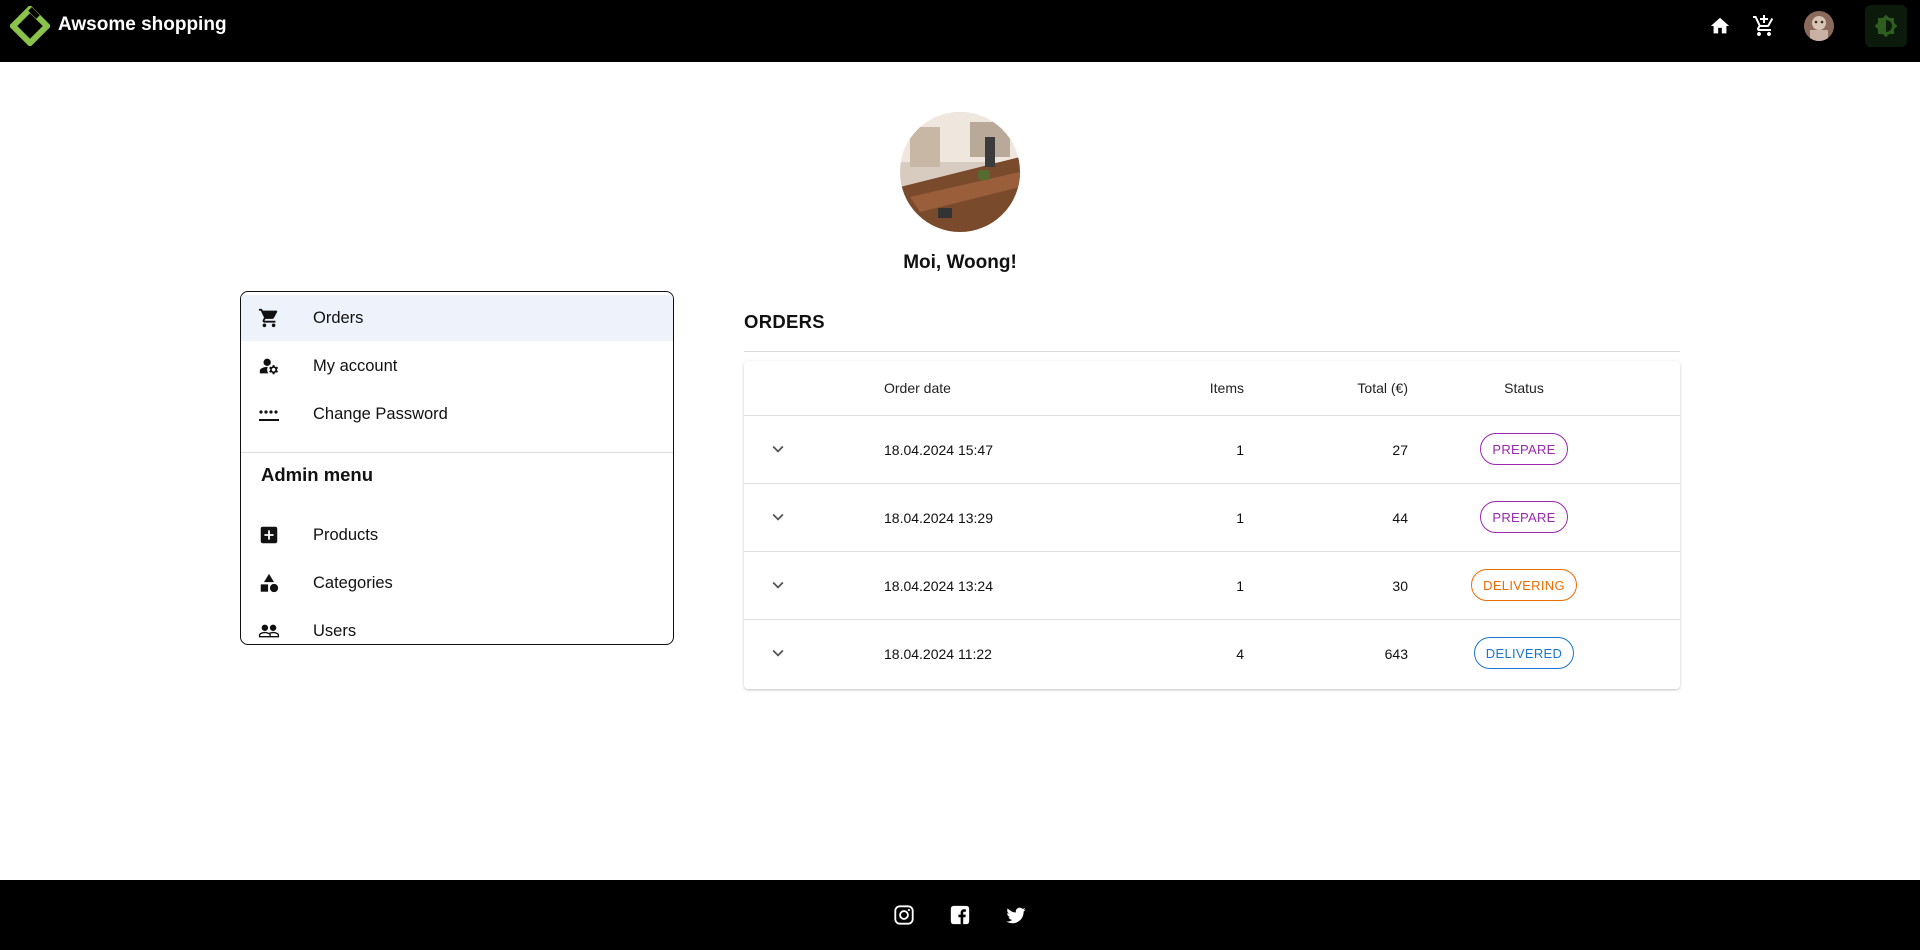 This screenshot has height=950, width=1920. I want to click on order-date: 18.04.2024 13:29, so click(938, 518).